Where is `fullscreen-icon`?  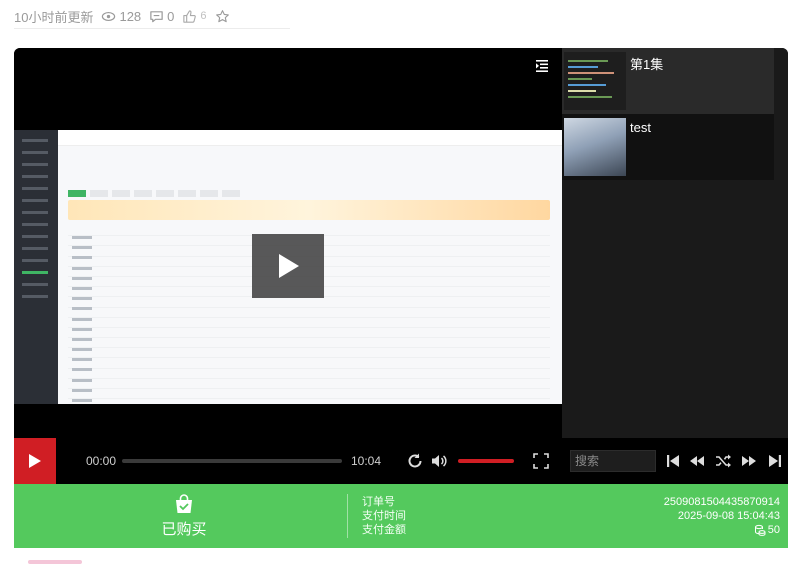
fullscreen-icon is located at coordinates (541, 461).